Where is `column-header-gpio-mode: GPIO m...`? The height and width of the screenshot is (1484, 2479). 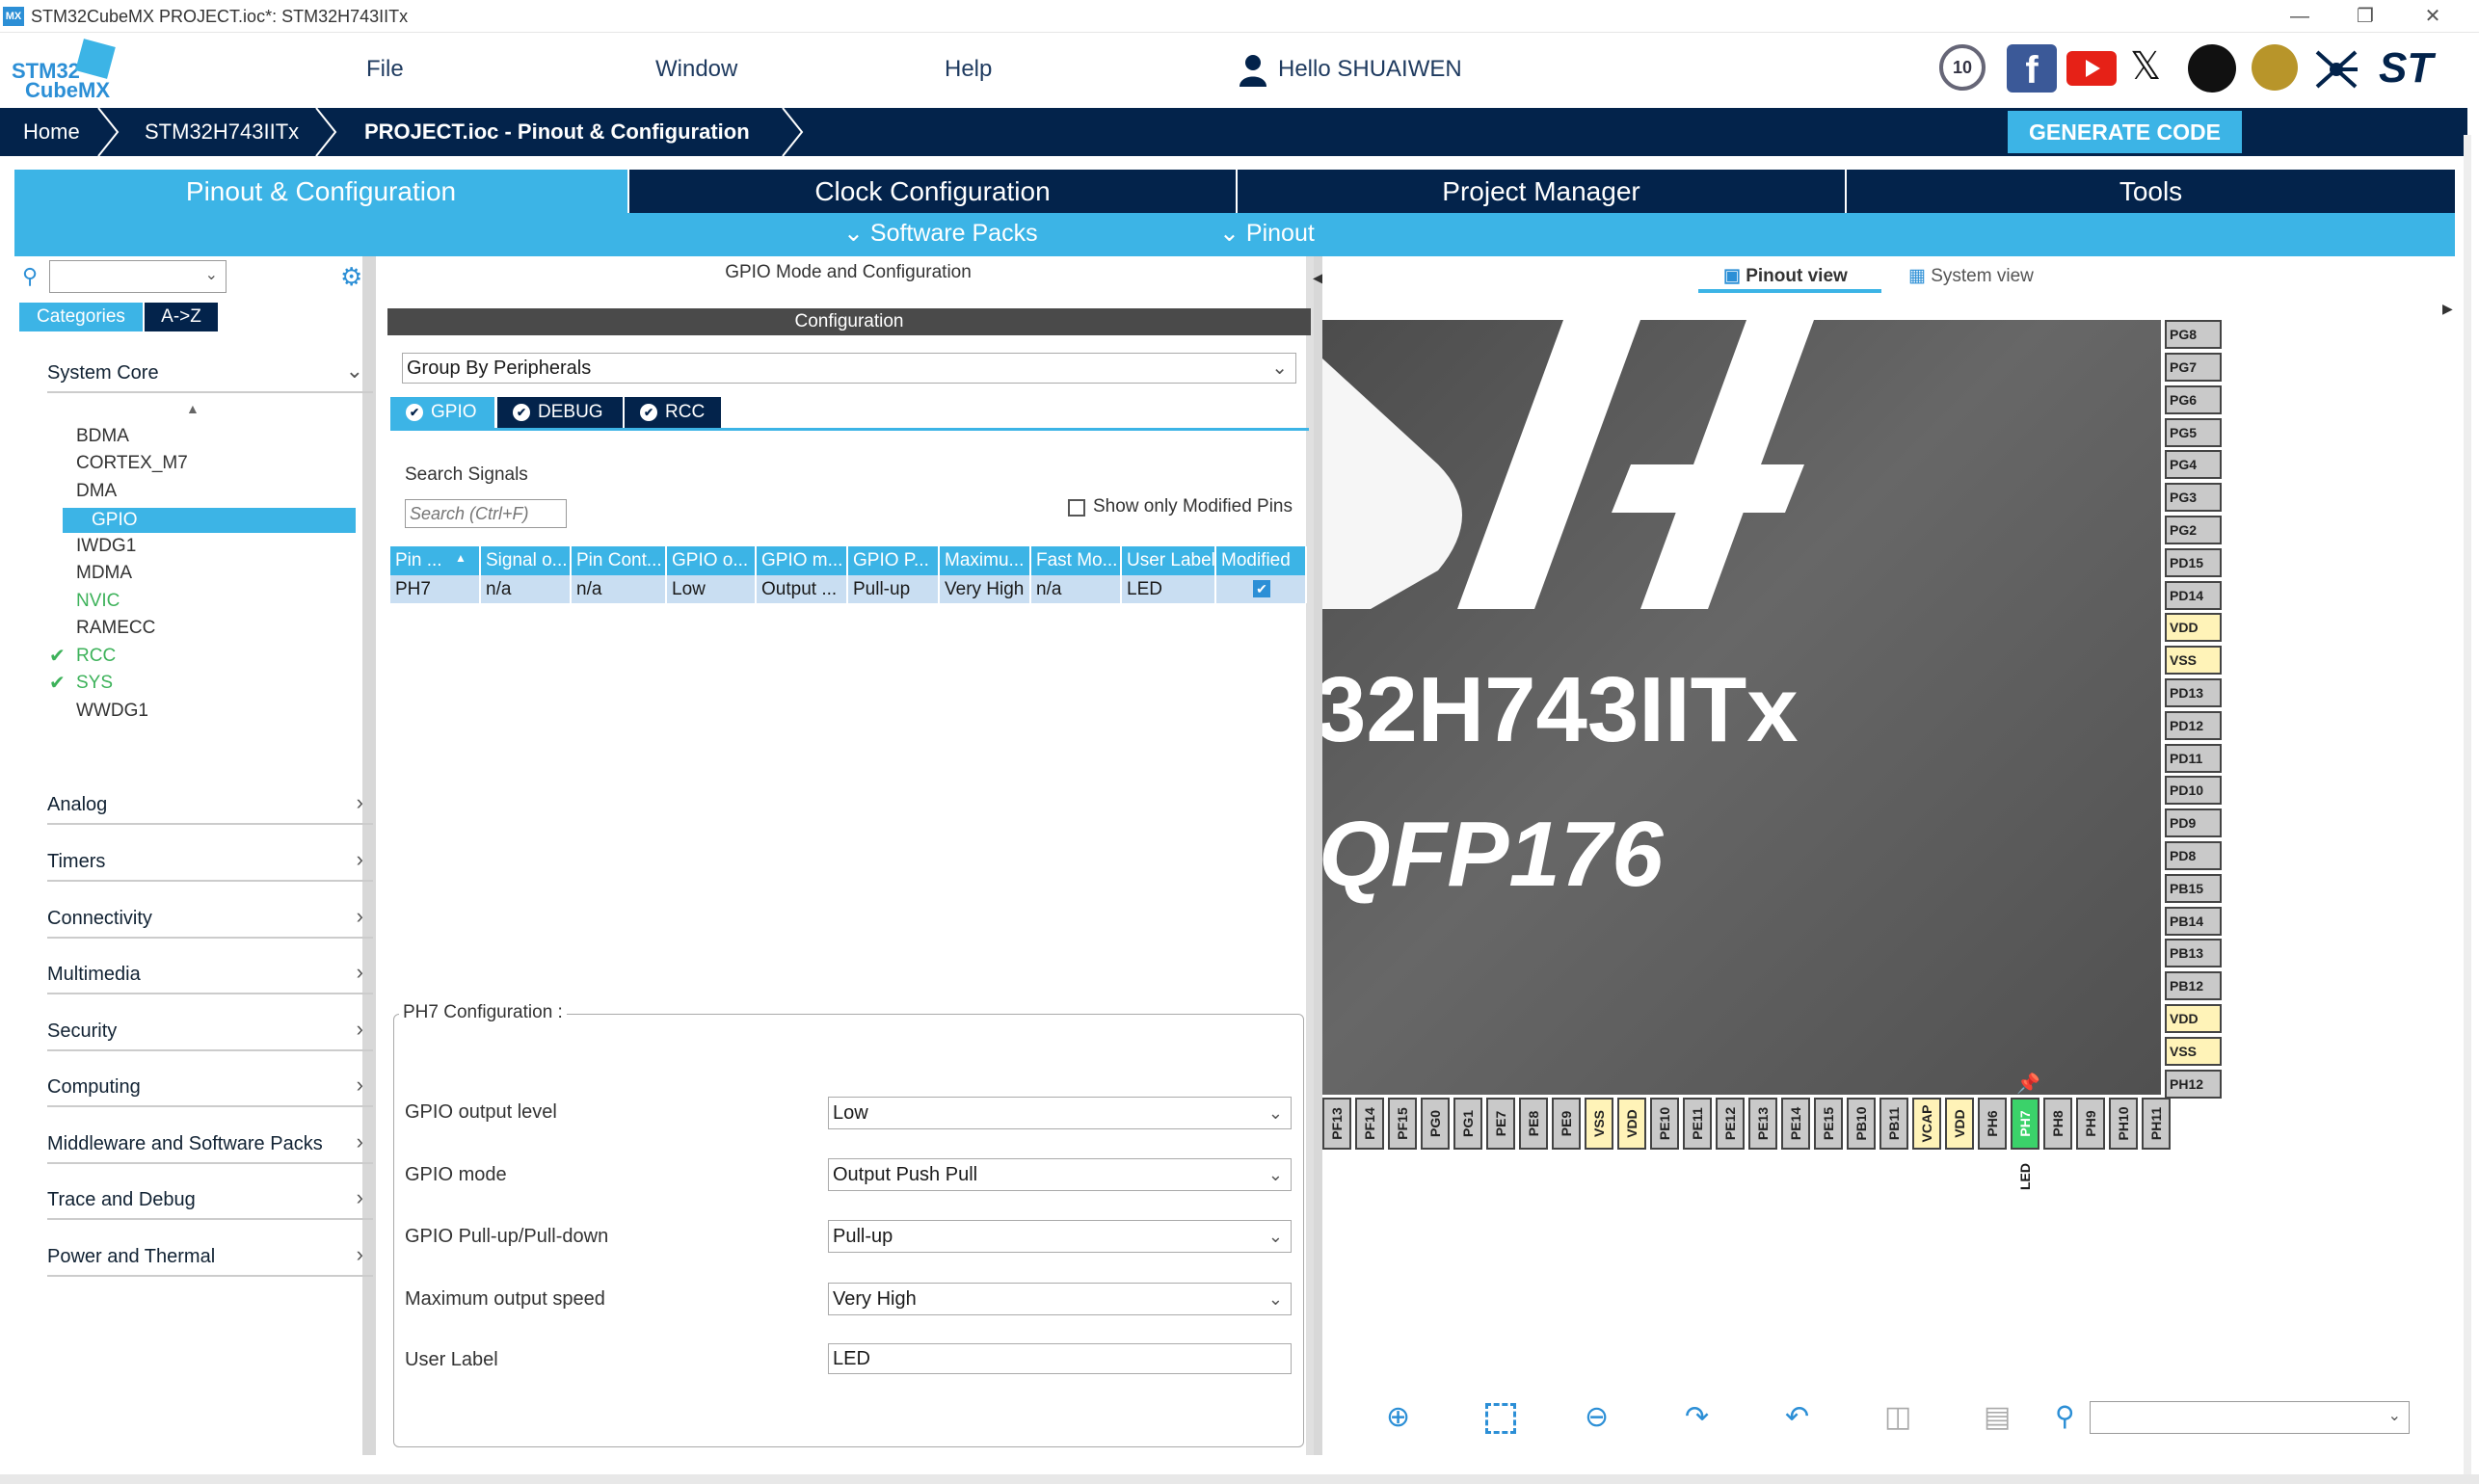 column-header-gpio-mode: GPIO m... is located at coordinates (802, 560).